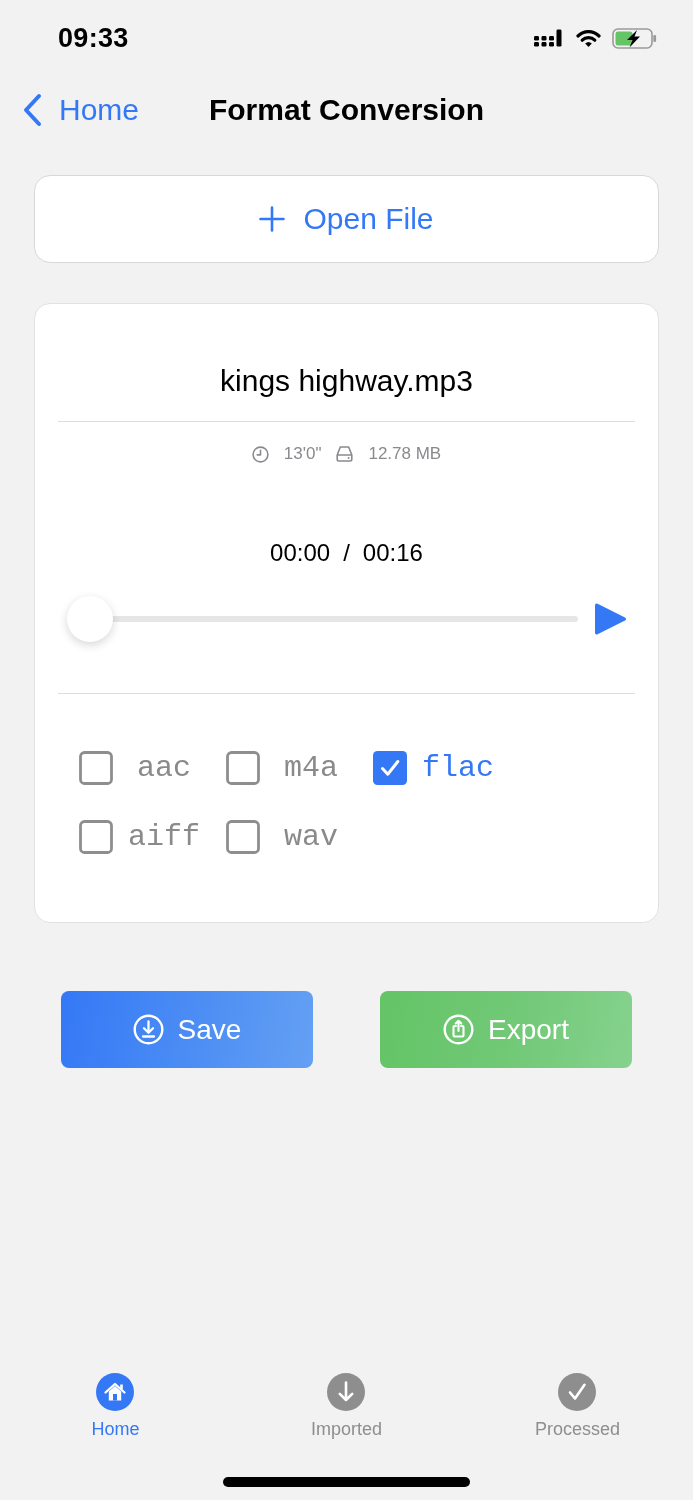 Image resolution: width=693 pixels, height=1500 pixels. What do you see at coordinates (346, 219) in the screenshot?
I see `open-file-button: Open File` at bounding box center [346, 219].